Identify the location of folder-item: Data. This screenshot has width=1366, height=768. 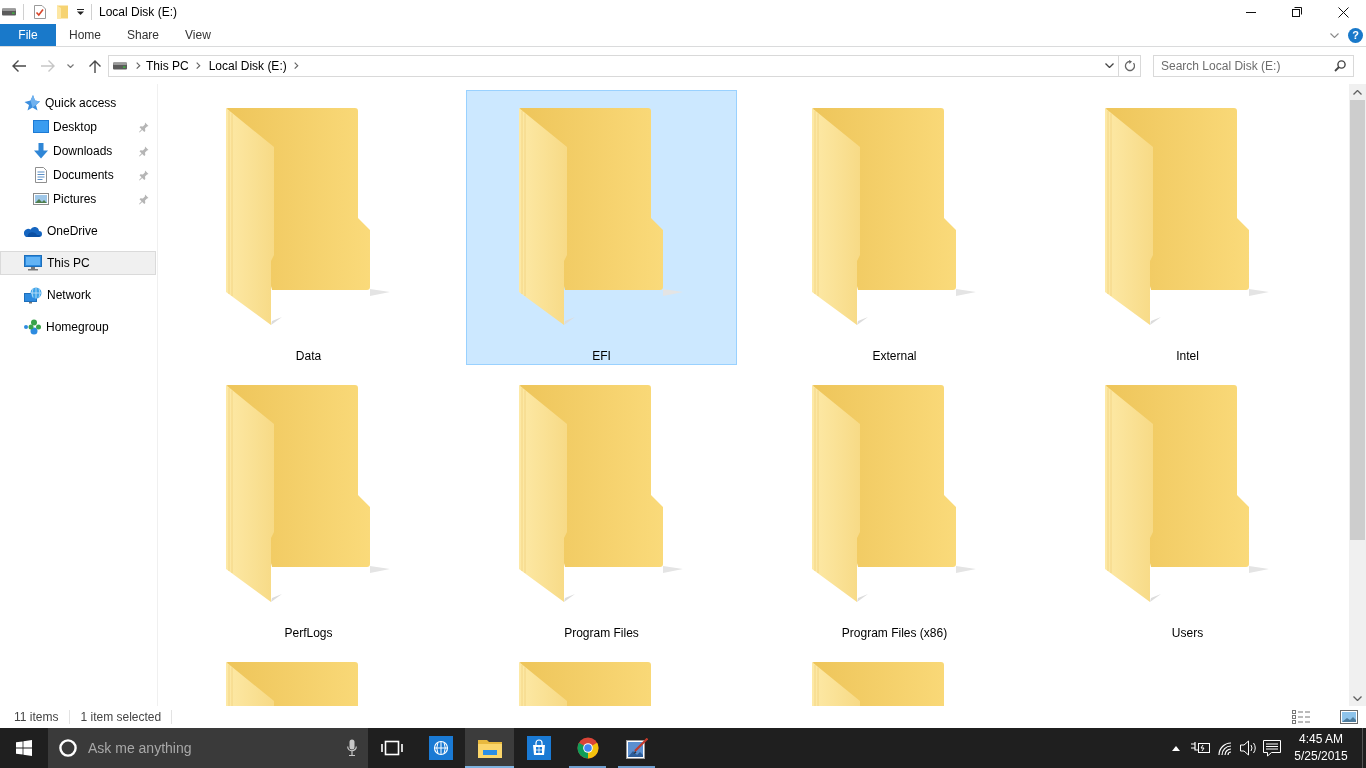
(308, 227).